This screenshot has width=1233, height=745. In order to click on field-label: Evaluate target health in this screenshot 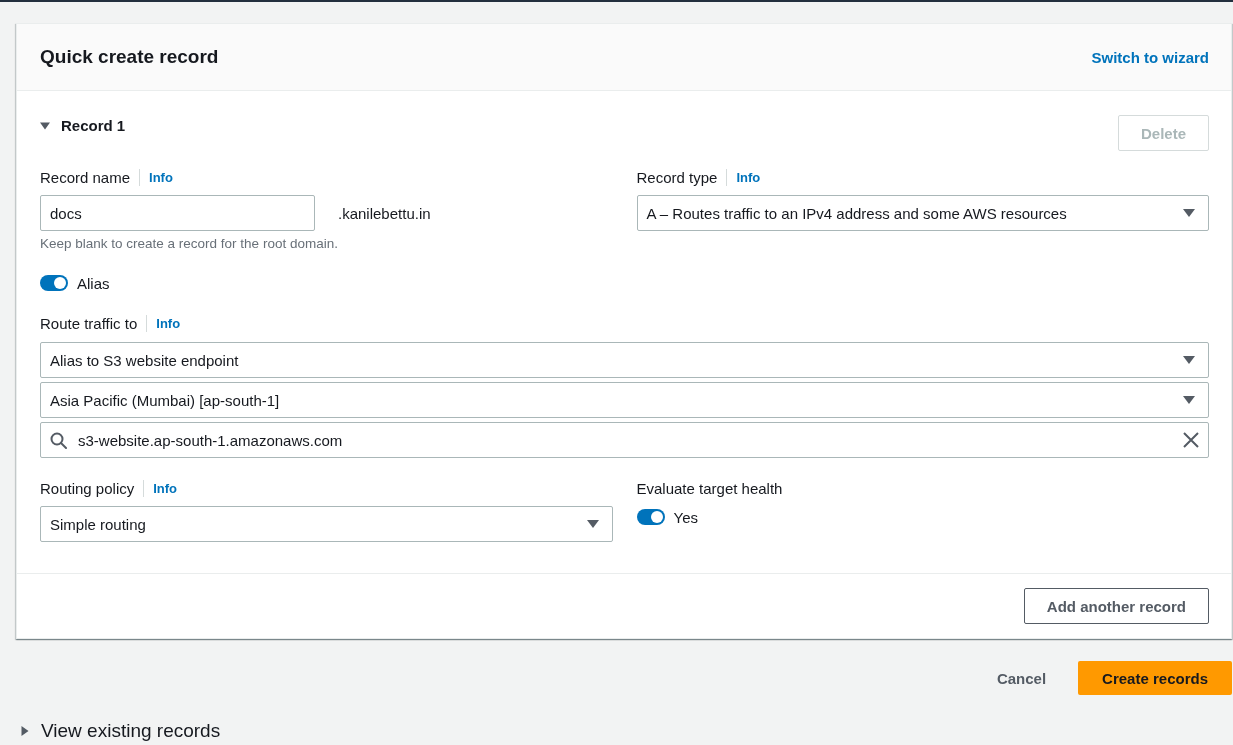, I will do `click(709, 488)`.